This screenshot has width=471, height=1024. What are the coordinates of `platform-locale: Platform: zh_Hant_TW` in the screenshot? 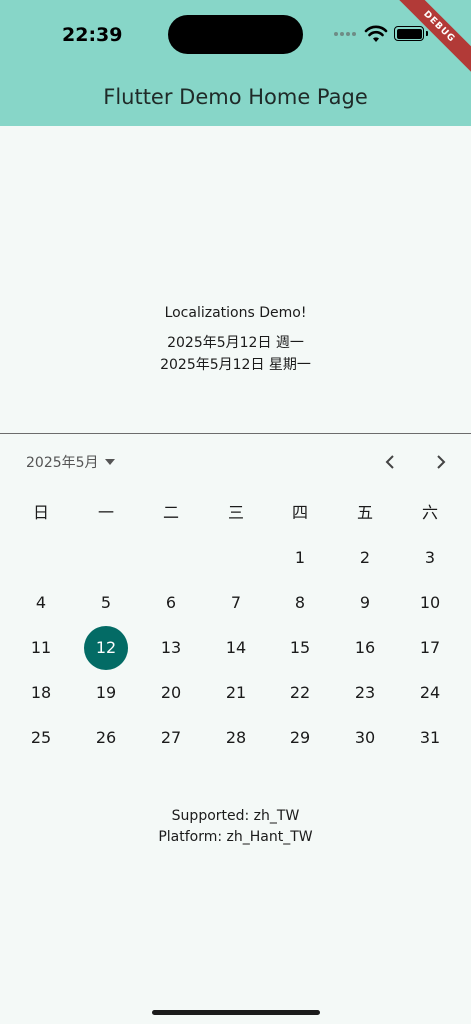 It's located at (235, 837).